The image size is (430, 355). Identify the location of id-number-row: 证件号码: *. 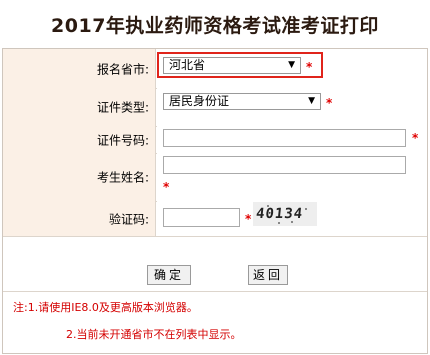
(215, 140).